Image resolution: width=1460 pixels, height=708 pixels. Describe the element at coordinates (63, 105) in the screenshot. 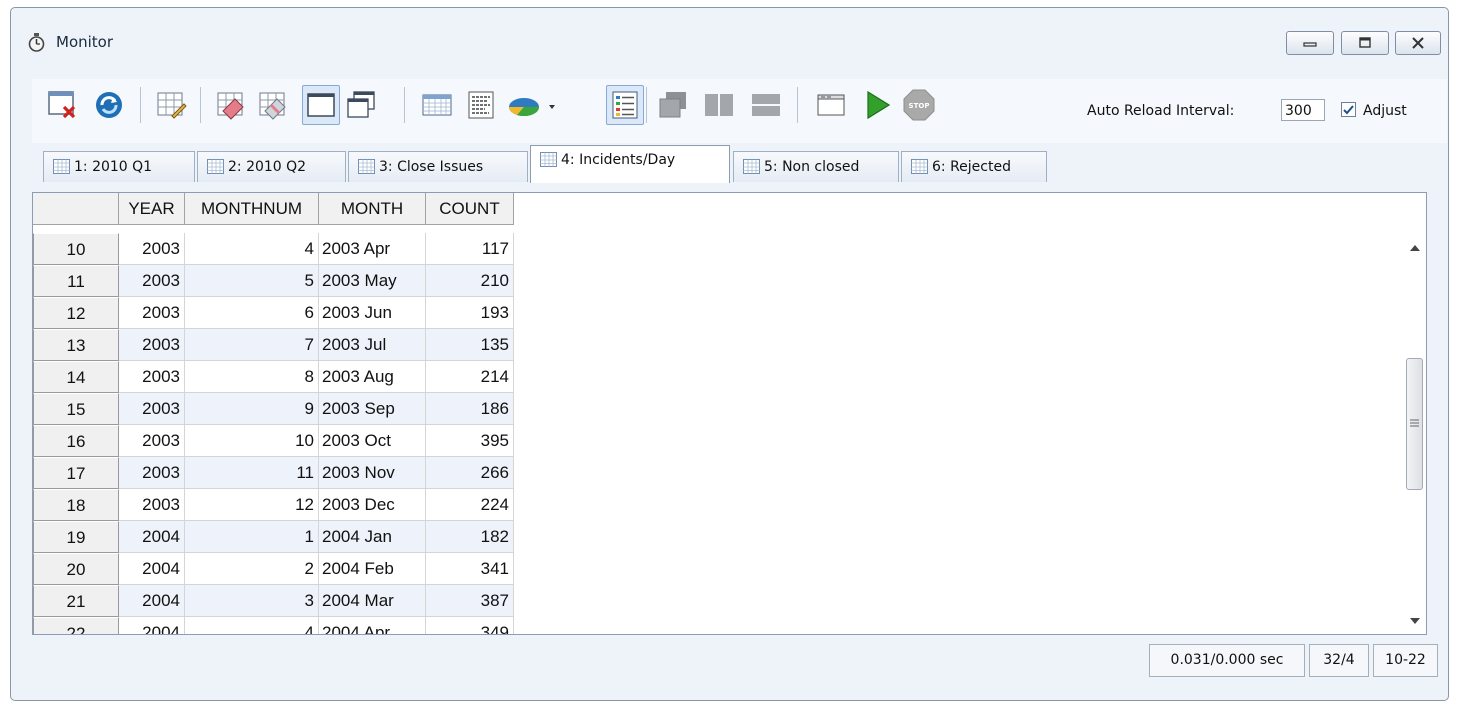

I see `close-query-button` at that location.